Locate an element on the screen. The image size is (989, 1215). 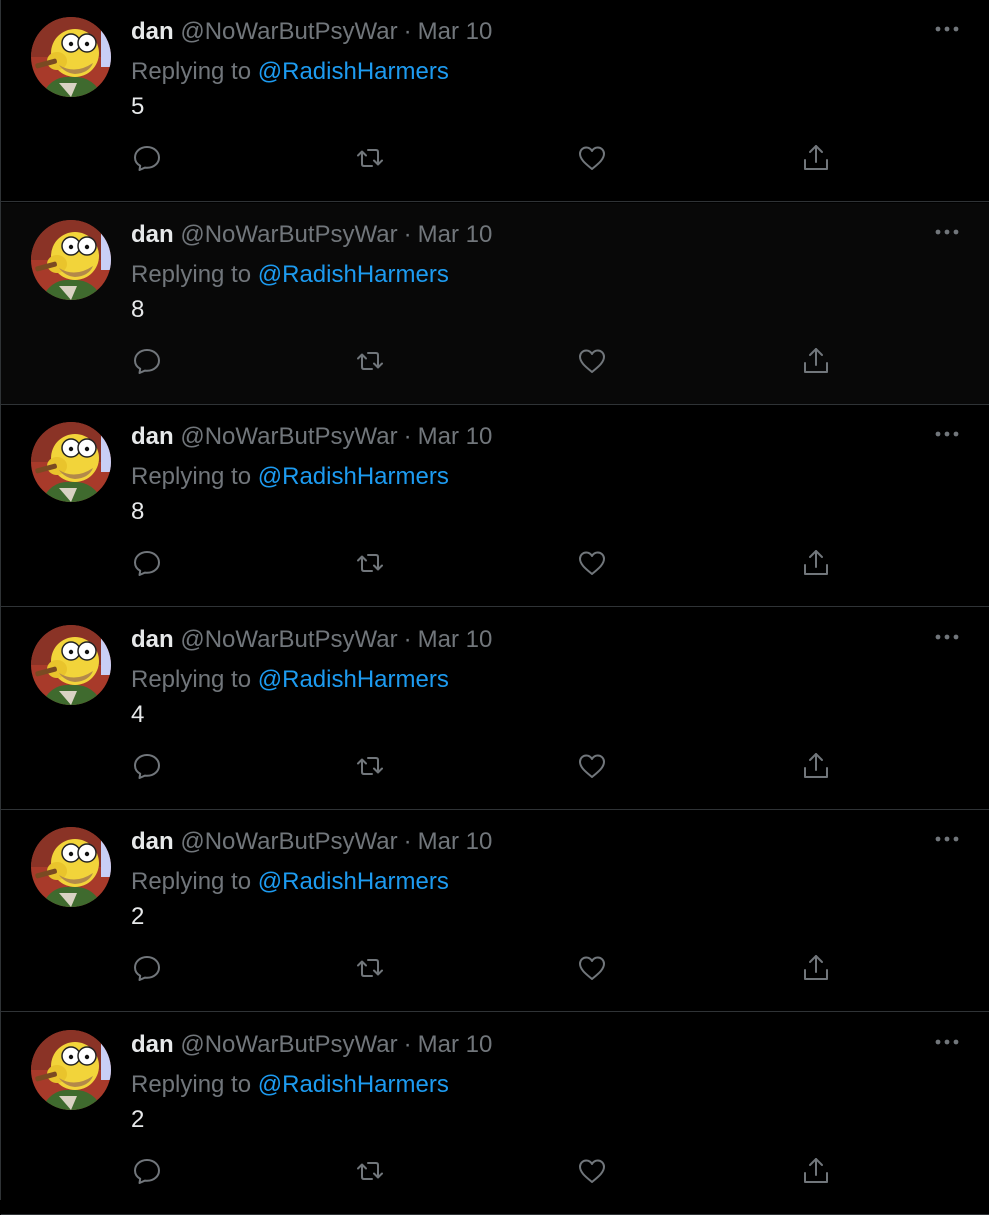
tweet-text: 5 is located at coordinates (138, 106).